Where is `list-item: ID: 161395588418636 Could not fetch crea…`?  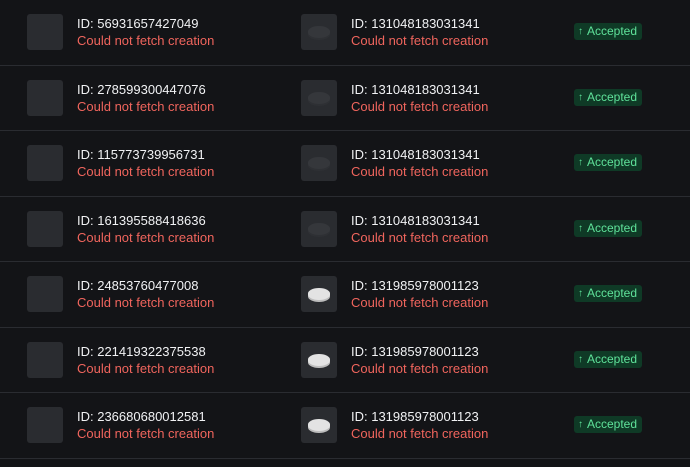 list-item: ID: 161395588418636 Could not fetch crea… is located at coordinates (345, 229).